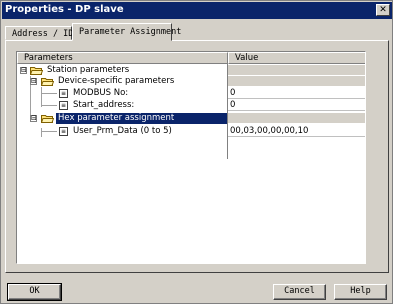 Image resolution: width=393 pixels, height=304 pixels. I want to click on tab-address-id: Address / ID, so click(39, 33).